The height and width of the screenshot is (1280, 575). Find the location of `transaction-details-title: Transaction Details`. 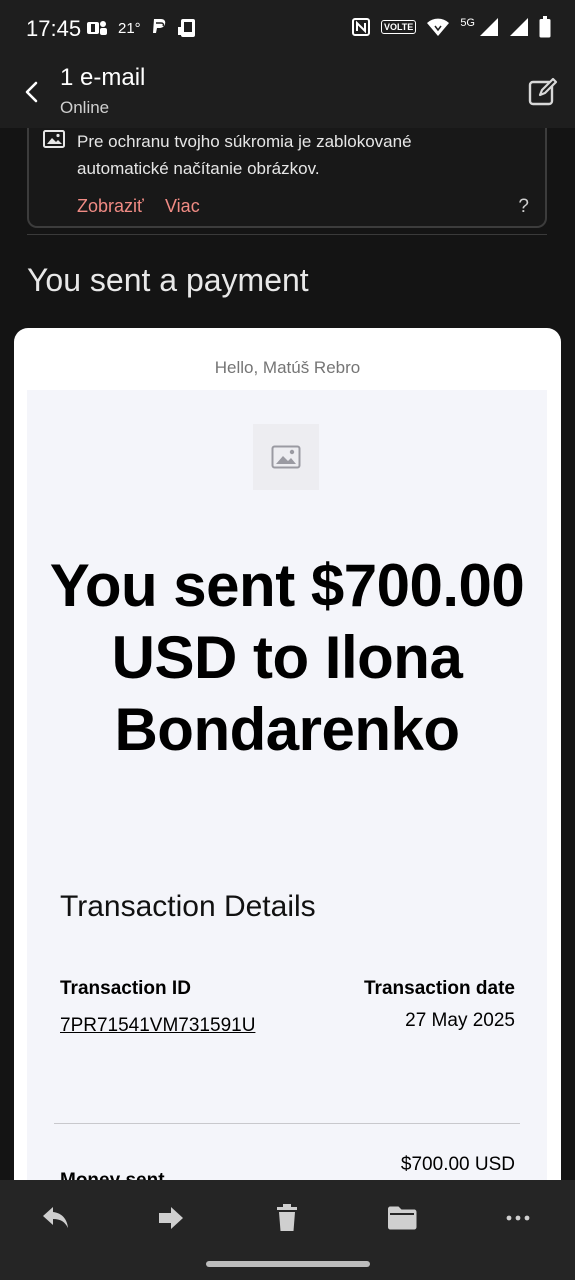

transaction-details-title: Transaction Details is located at coordinates (188, 906).